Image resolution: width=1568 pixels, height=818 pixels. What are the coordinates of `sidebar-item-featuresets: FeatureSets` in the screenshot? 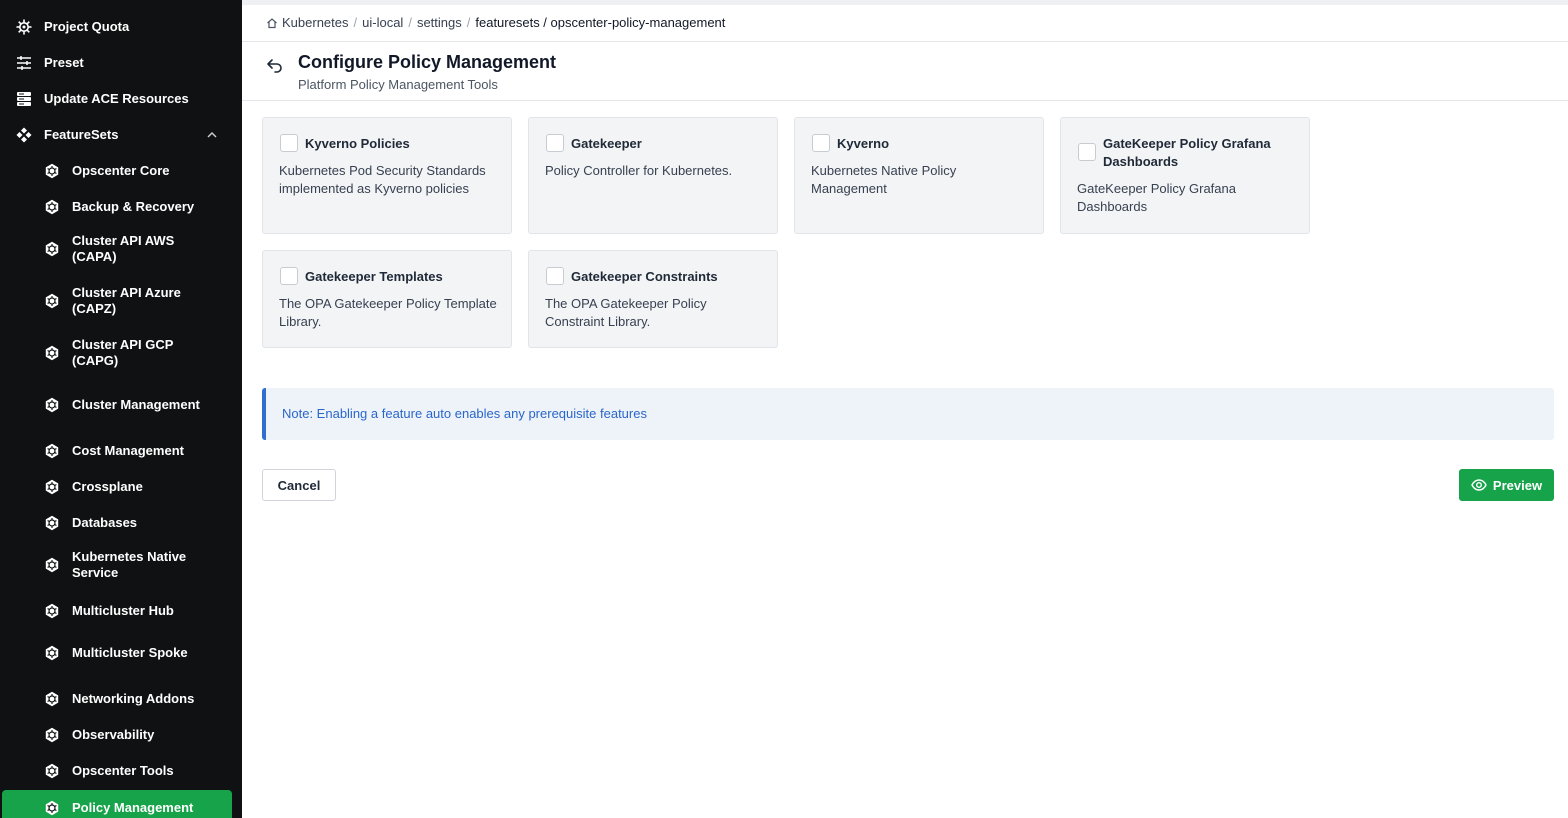 It's located at (117, 135).